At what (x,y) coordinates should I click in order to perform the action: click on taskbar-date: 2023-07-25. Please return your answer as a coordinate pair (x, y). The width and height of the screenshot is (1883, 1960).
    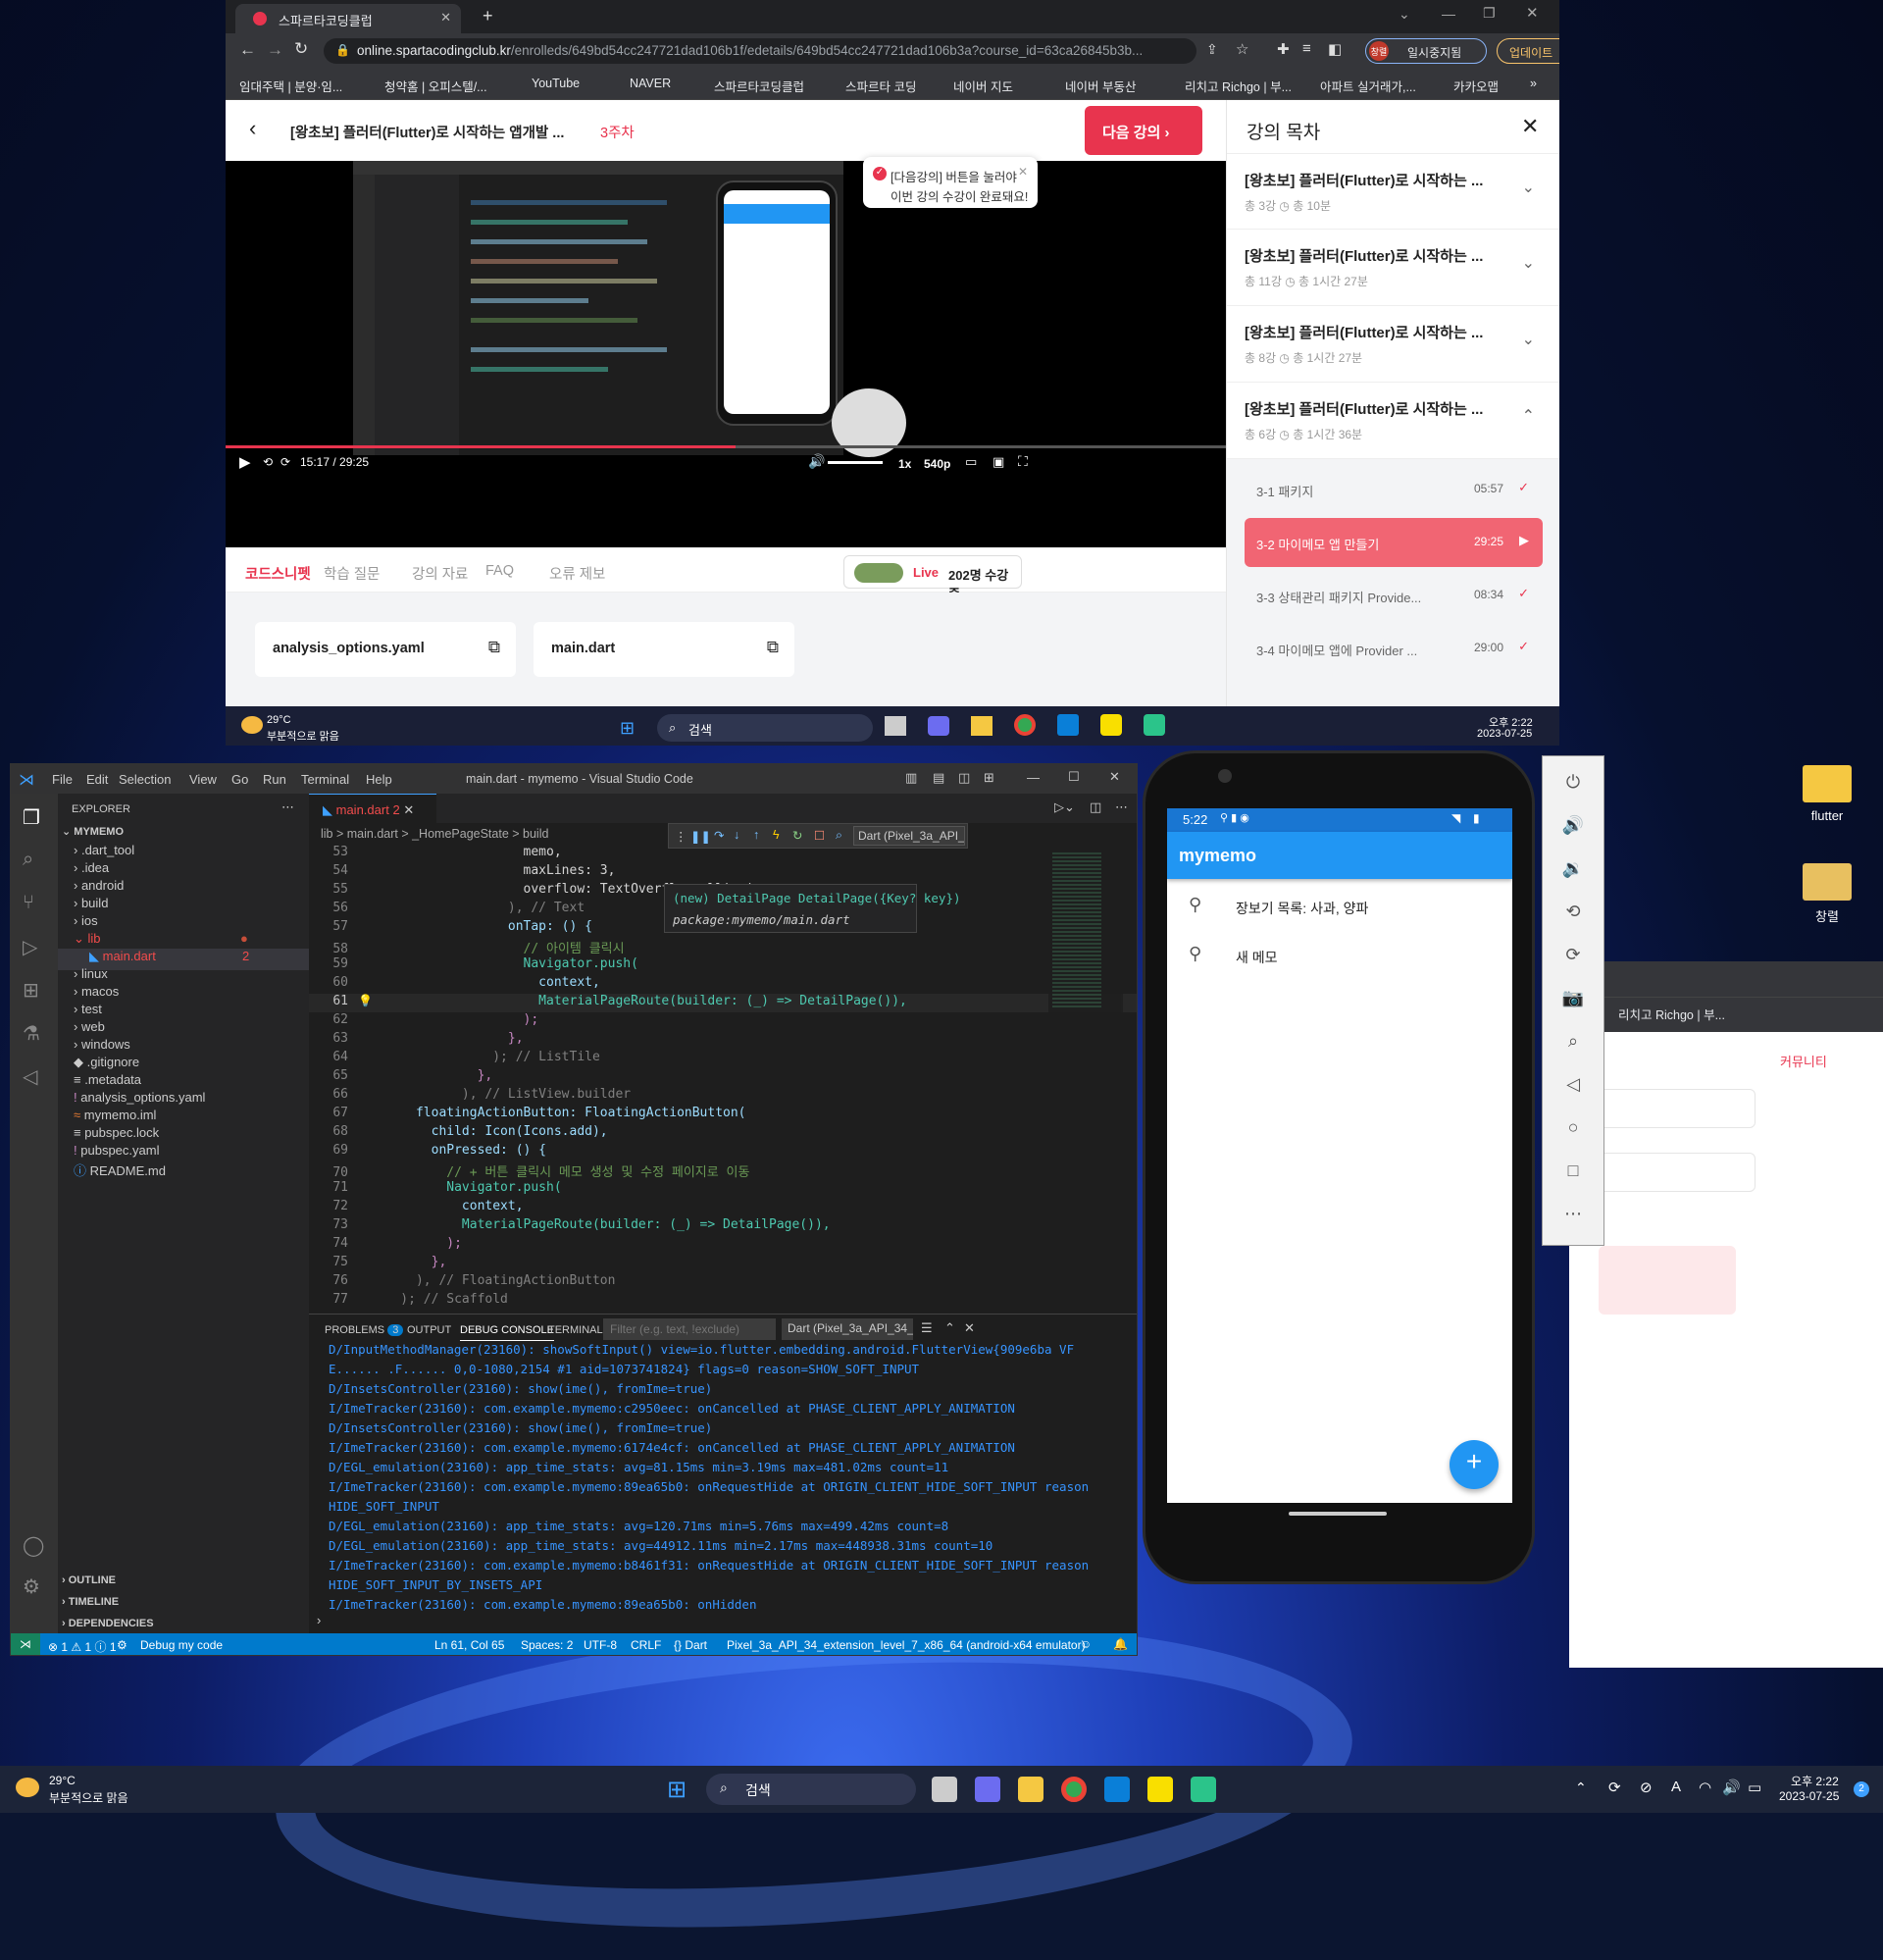
    Looking at the image, I should click on (1809, 1796).